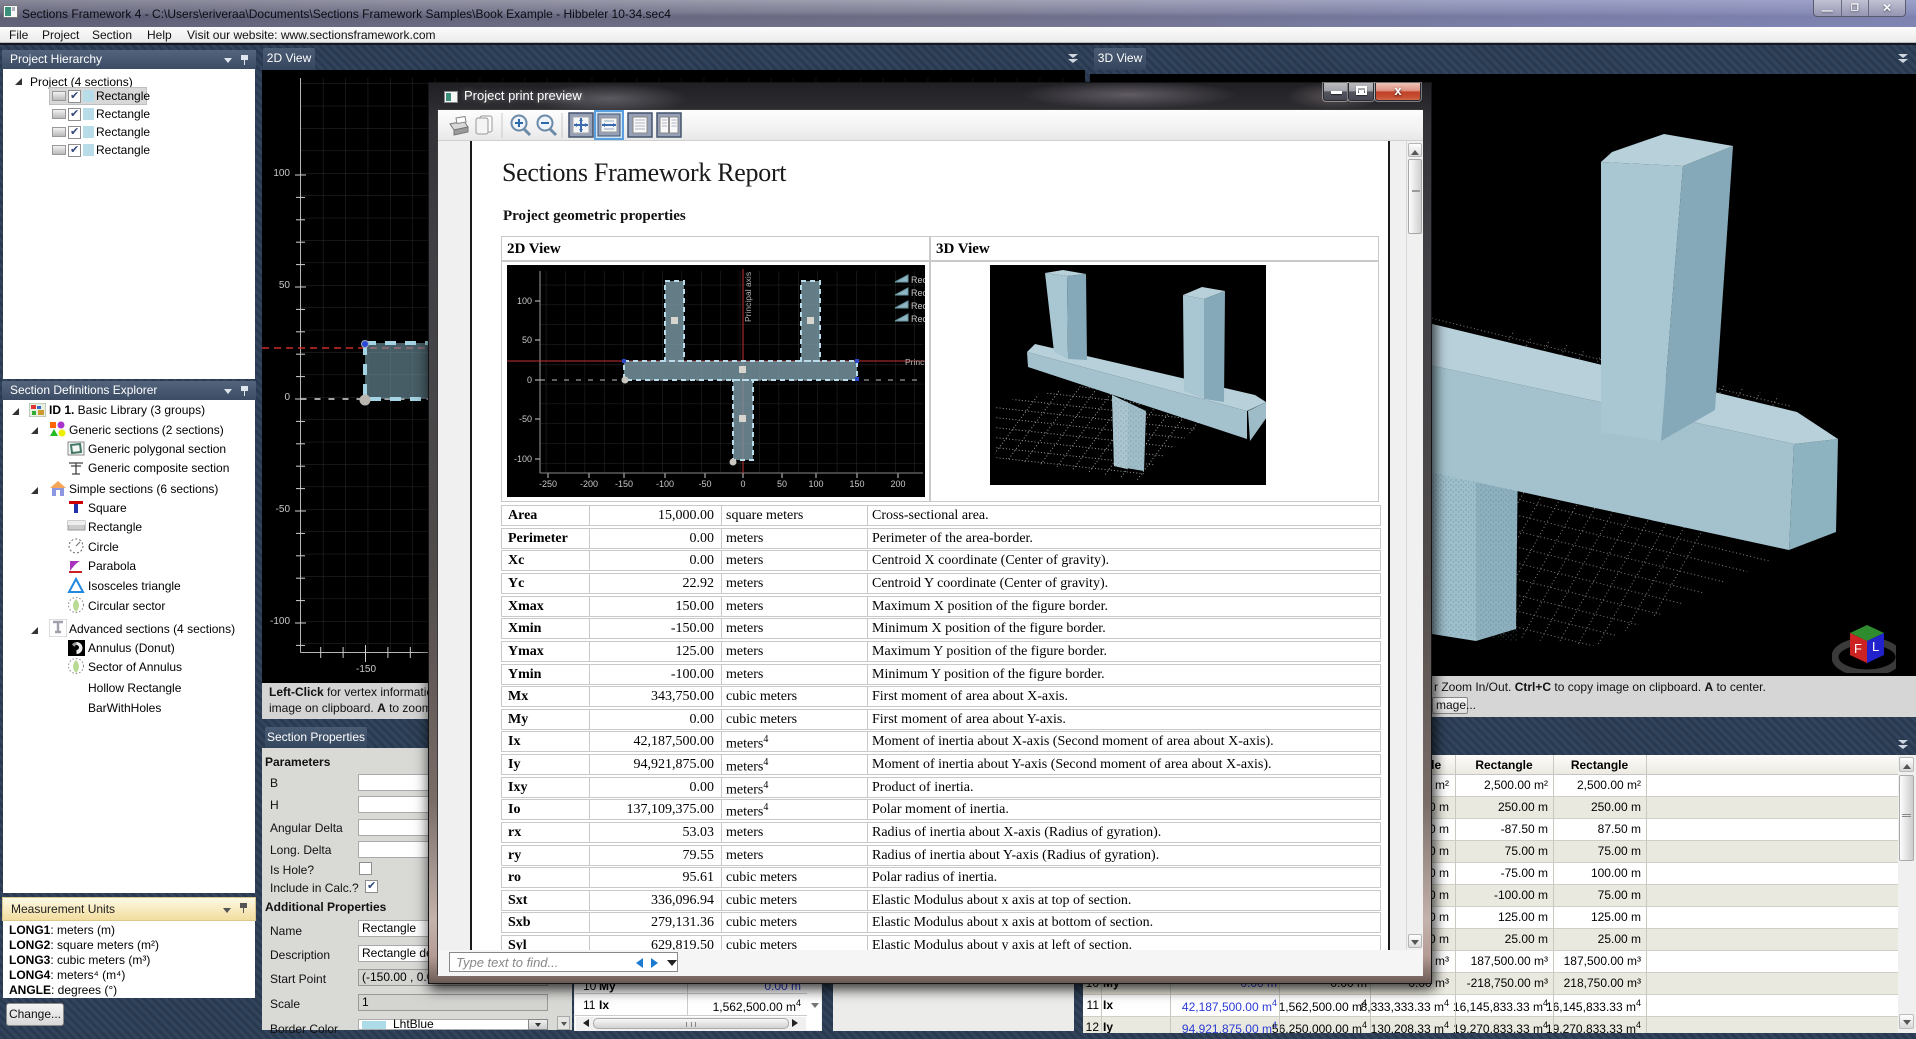 The height and width of the screenshot is (1039, 1916). What do you see at coordinates (624, 484) in the screenshot?
I see `svg-text: -150` at bounding box center [624, 484].